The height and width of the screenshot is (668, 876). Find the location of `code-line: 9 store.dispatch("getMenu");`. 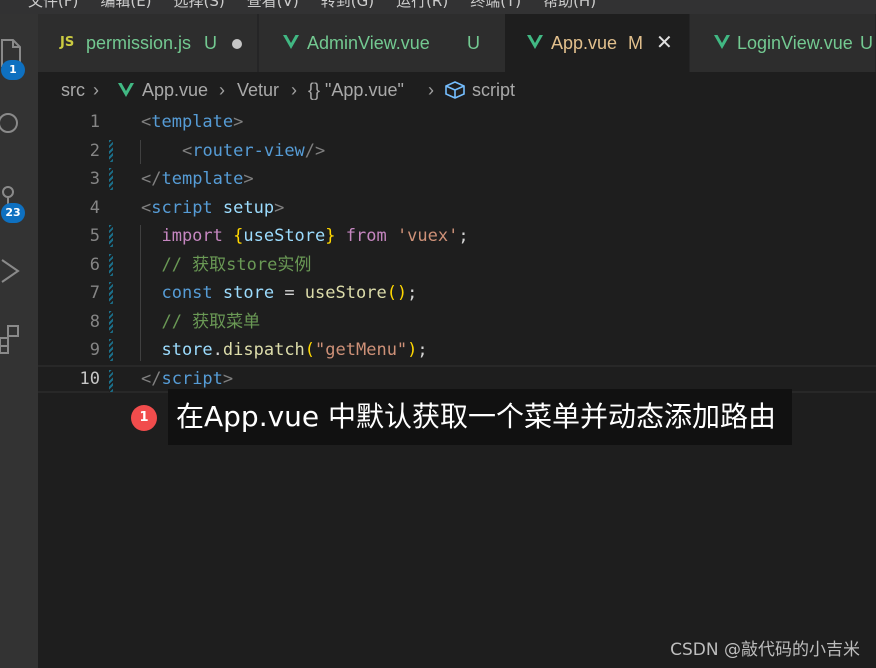

code-line: 9 store.dispatch("getMenu"); is located at coordinates (457, 350).